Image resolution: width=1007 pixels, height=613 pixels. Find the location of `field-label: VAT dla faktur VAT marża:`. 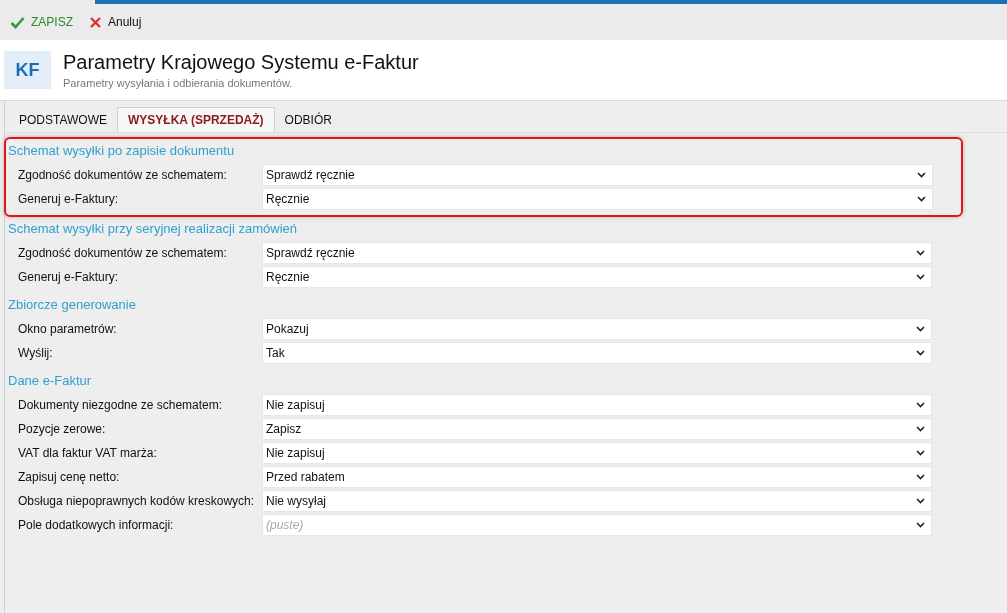

field-label: VAT dla faktur VAT marża: is located at coordinates (88, 453).